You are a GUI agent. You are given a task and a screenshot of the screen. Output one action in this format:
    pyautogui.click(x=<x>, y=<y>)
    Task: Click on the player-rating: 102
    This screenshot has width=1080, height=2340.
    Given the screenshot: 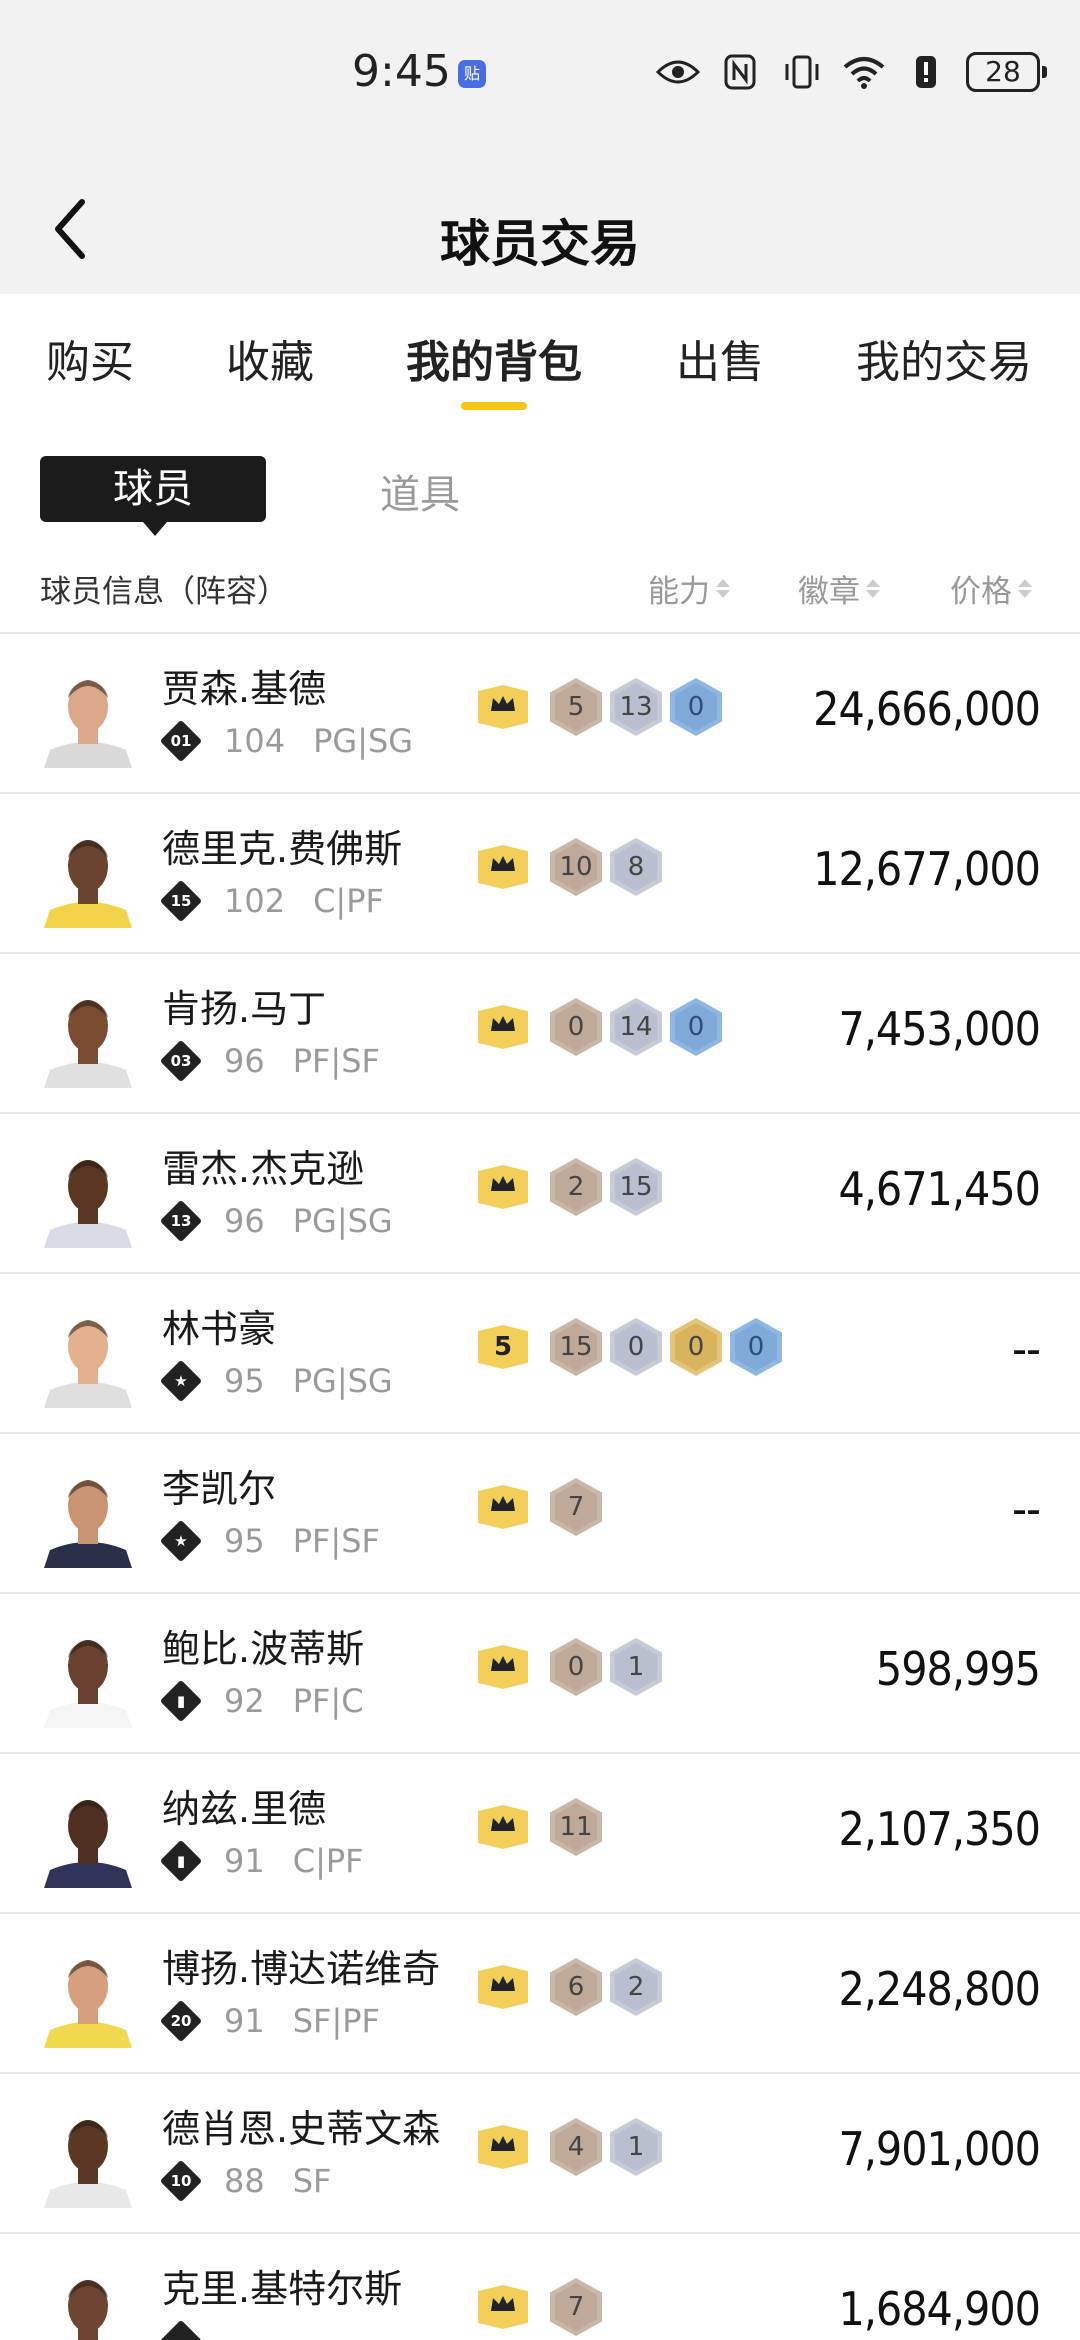 What is the action you would take?
    pyautogui.click(x=255, y=901)
    